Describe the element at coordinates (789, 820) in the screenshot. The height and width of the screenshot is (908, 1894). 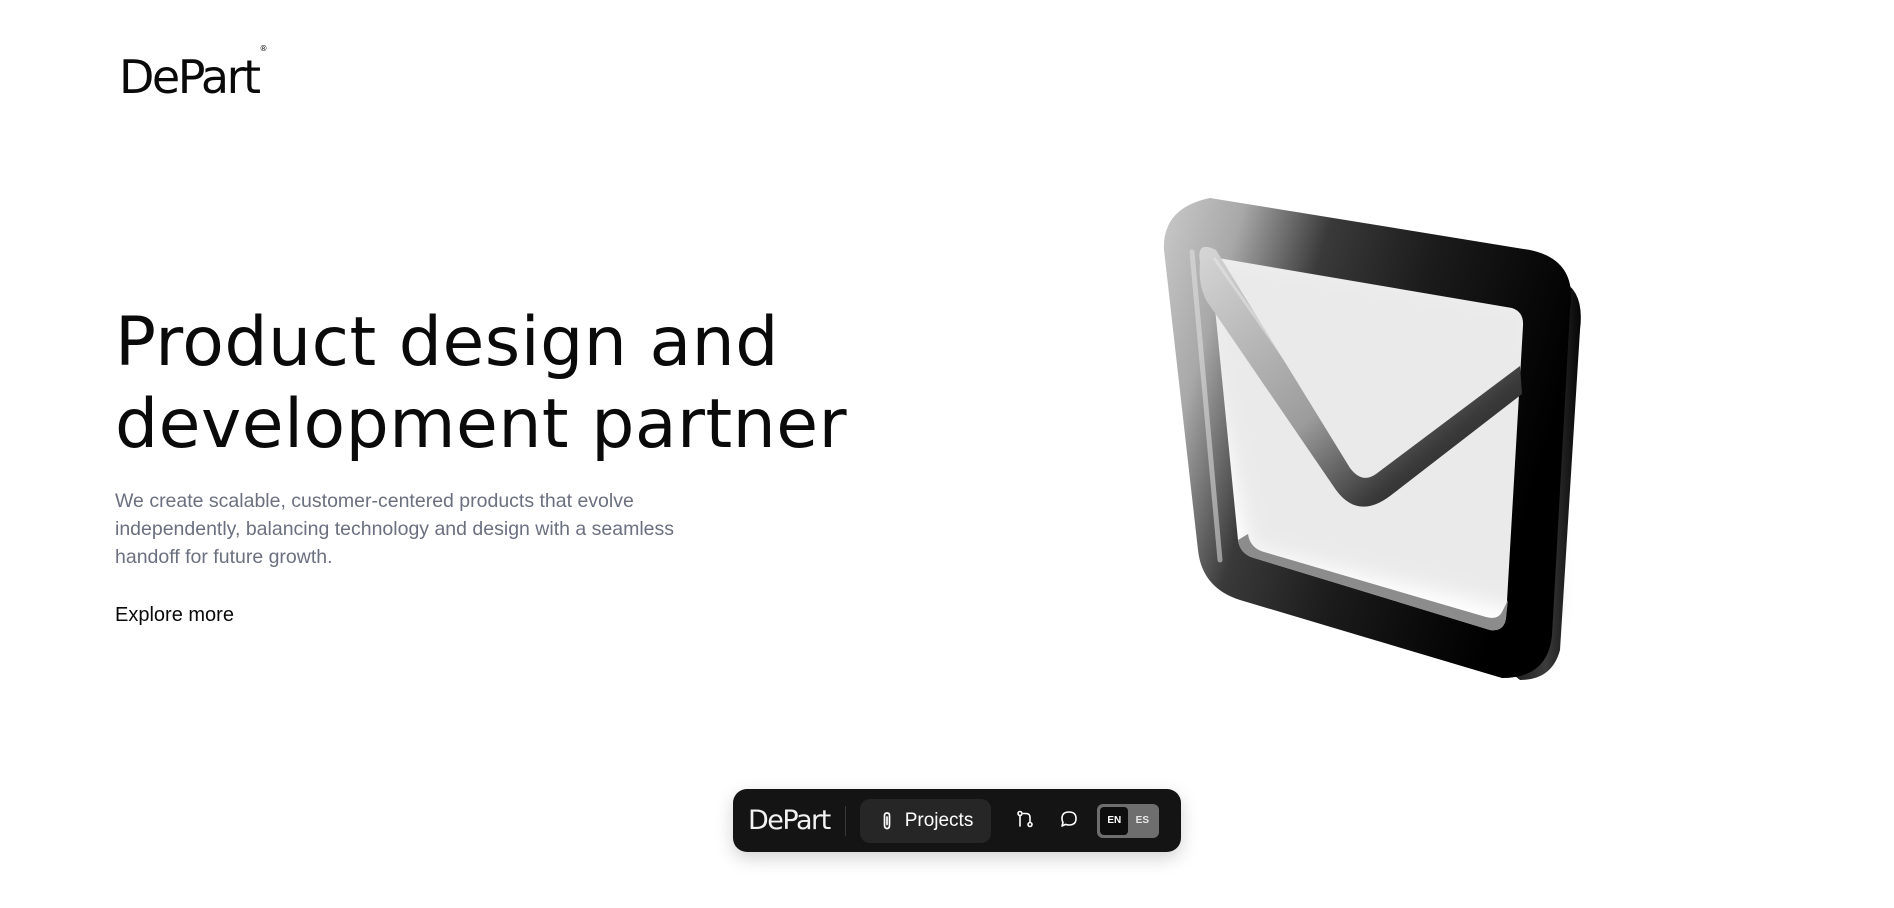
I see `dock-logo: DePart` at that location.